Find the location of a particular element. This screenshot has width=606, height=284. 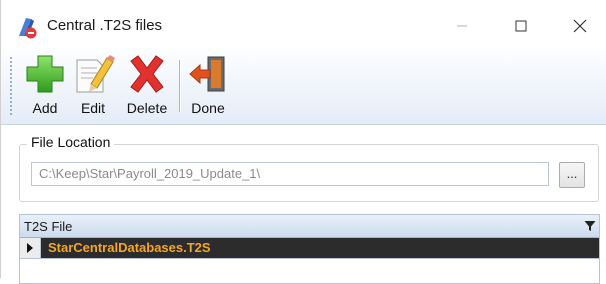

grid-header: T2S File is located at coordinates (309, 226).